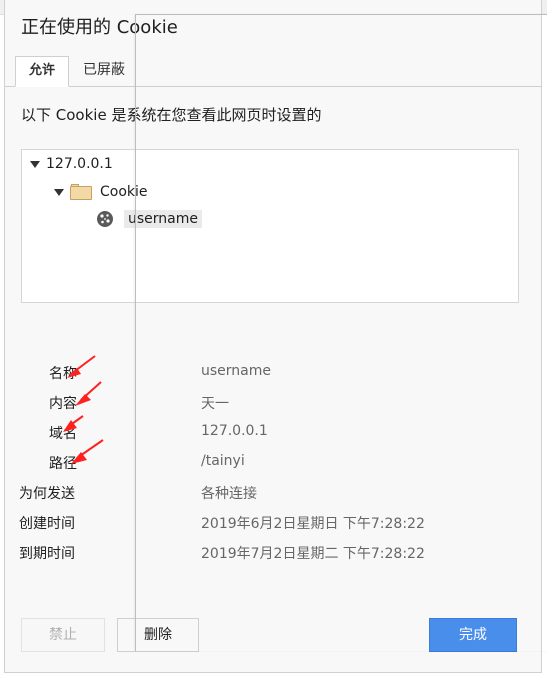  I want to click on detail-label: 创建时间, so click(47, 524).